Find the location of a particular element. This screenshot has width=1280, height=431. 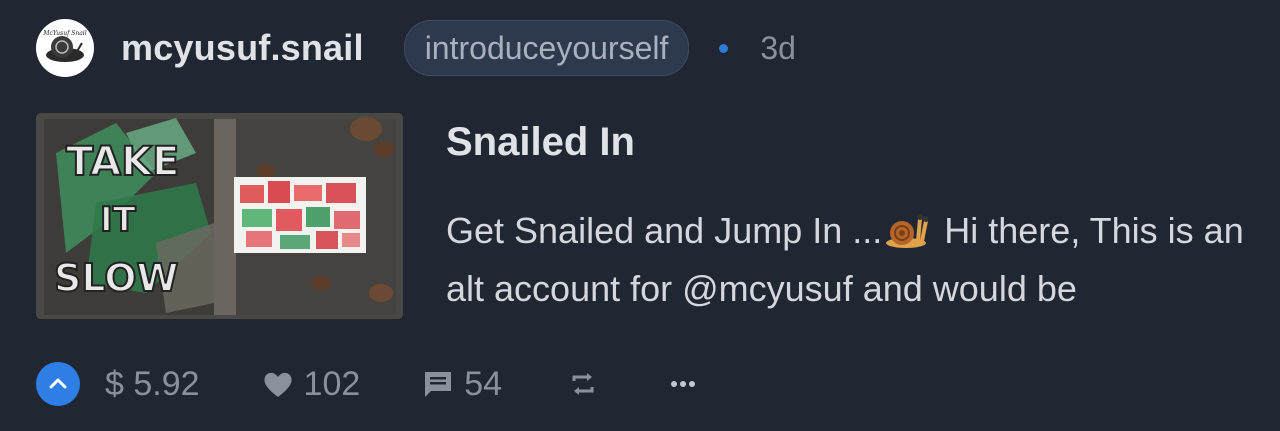

author-name: mcyusuf.snail is located at coordinates (242, 48).